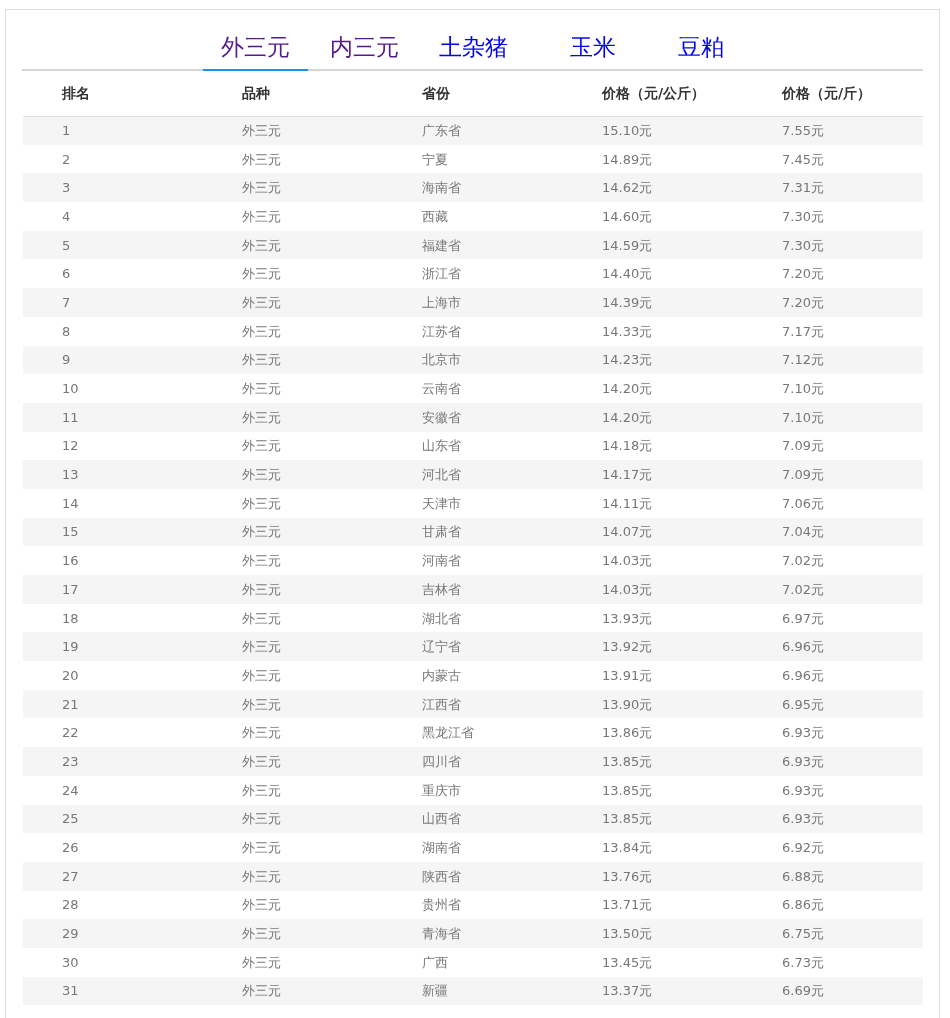  I want to click on table-cell: 14.33元, so click(653, 331).